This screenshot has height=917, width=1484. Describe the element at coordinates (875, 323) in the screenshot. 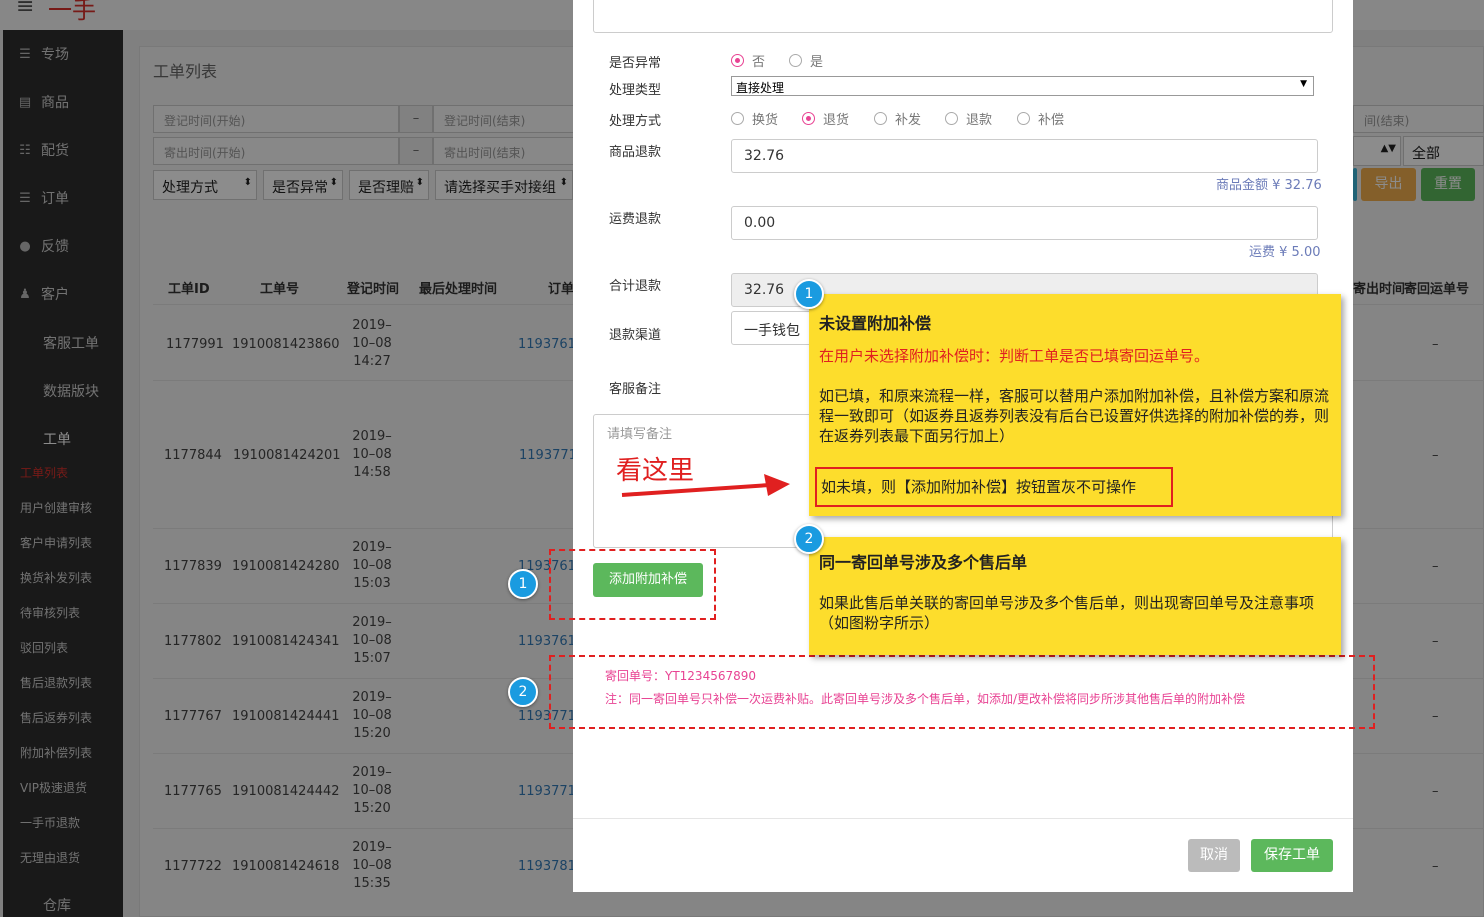

I see `note-title: 未设置附加补偿` at that location.